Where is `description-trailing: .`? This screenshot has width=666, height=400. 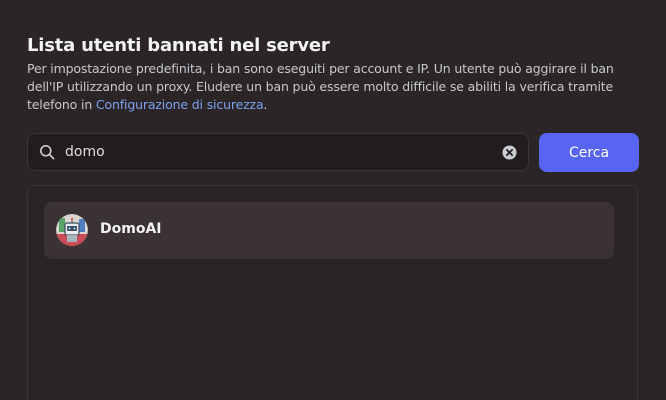
description-trailing: . is located at coordinates (265, 104).